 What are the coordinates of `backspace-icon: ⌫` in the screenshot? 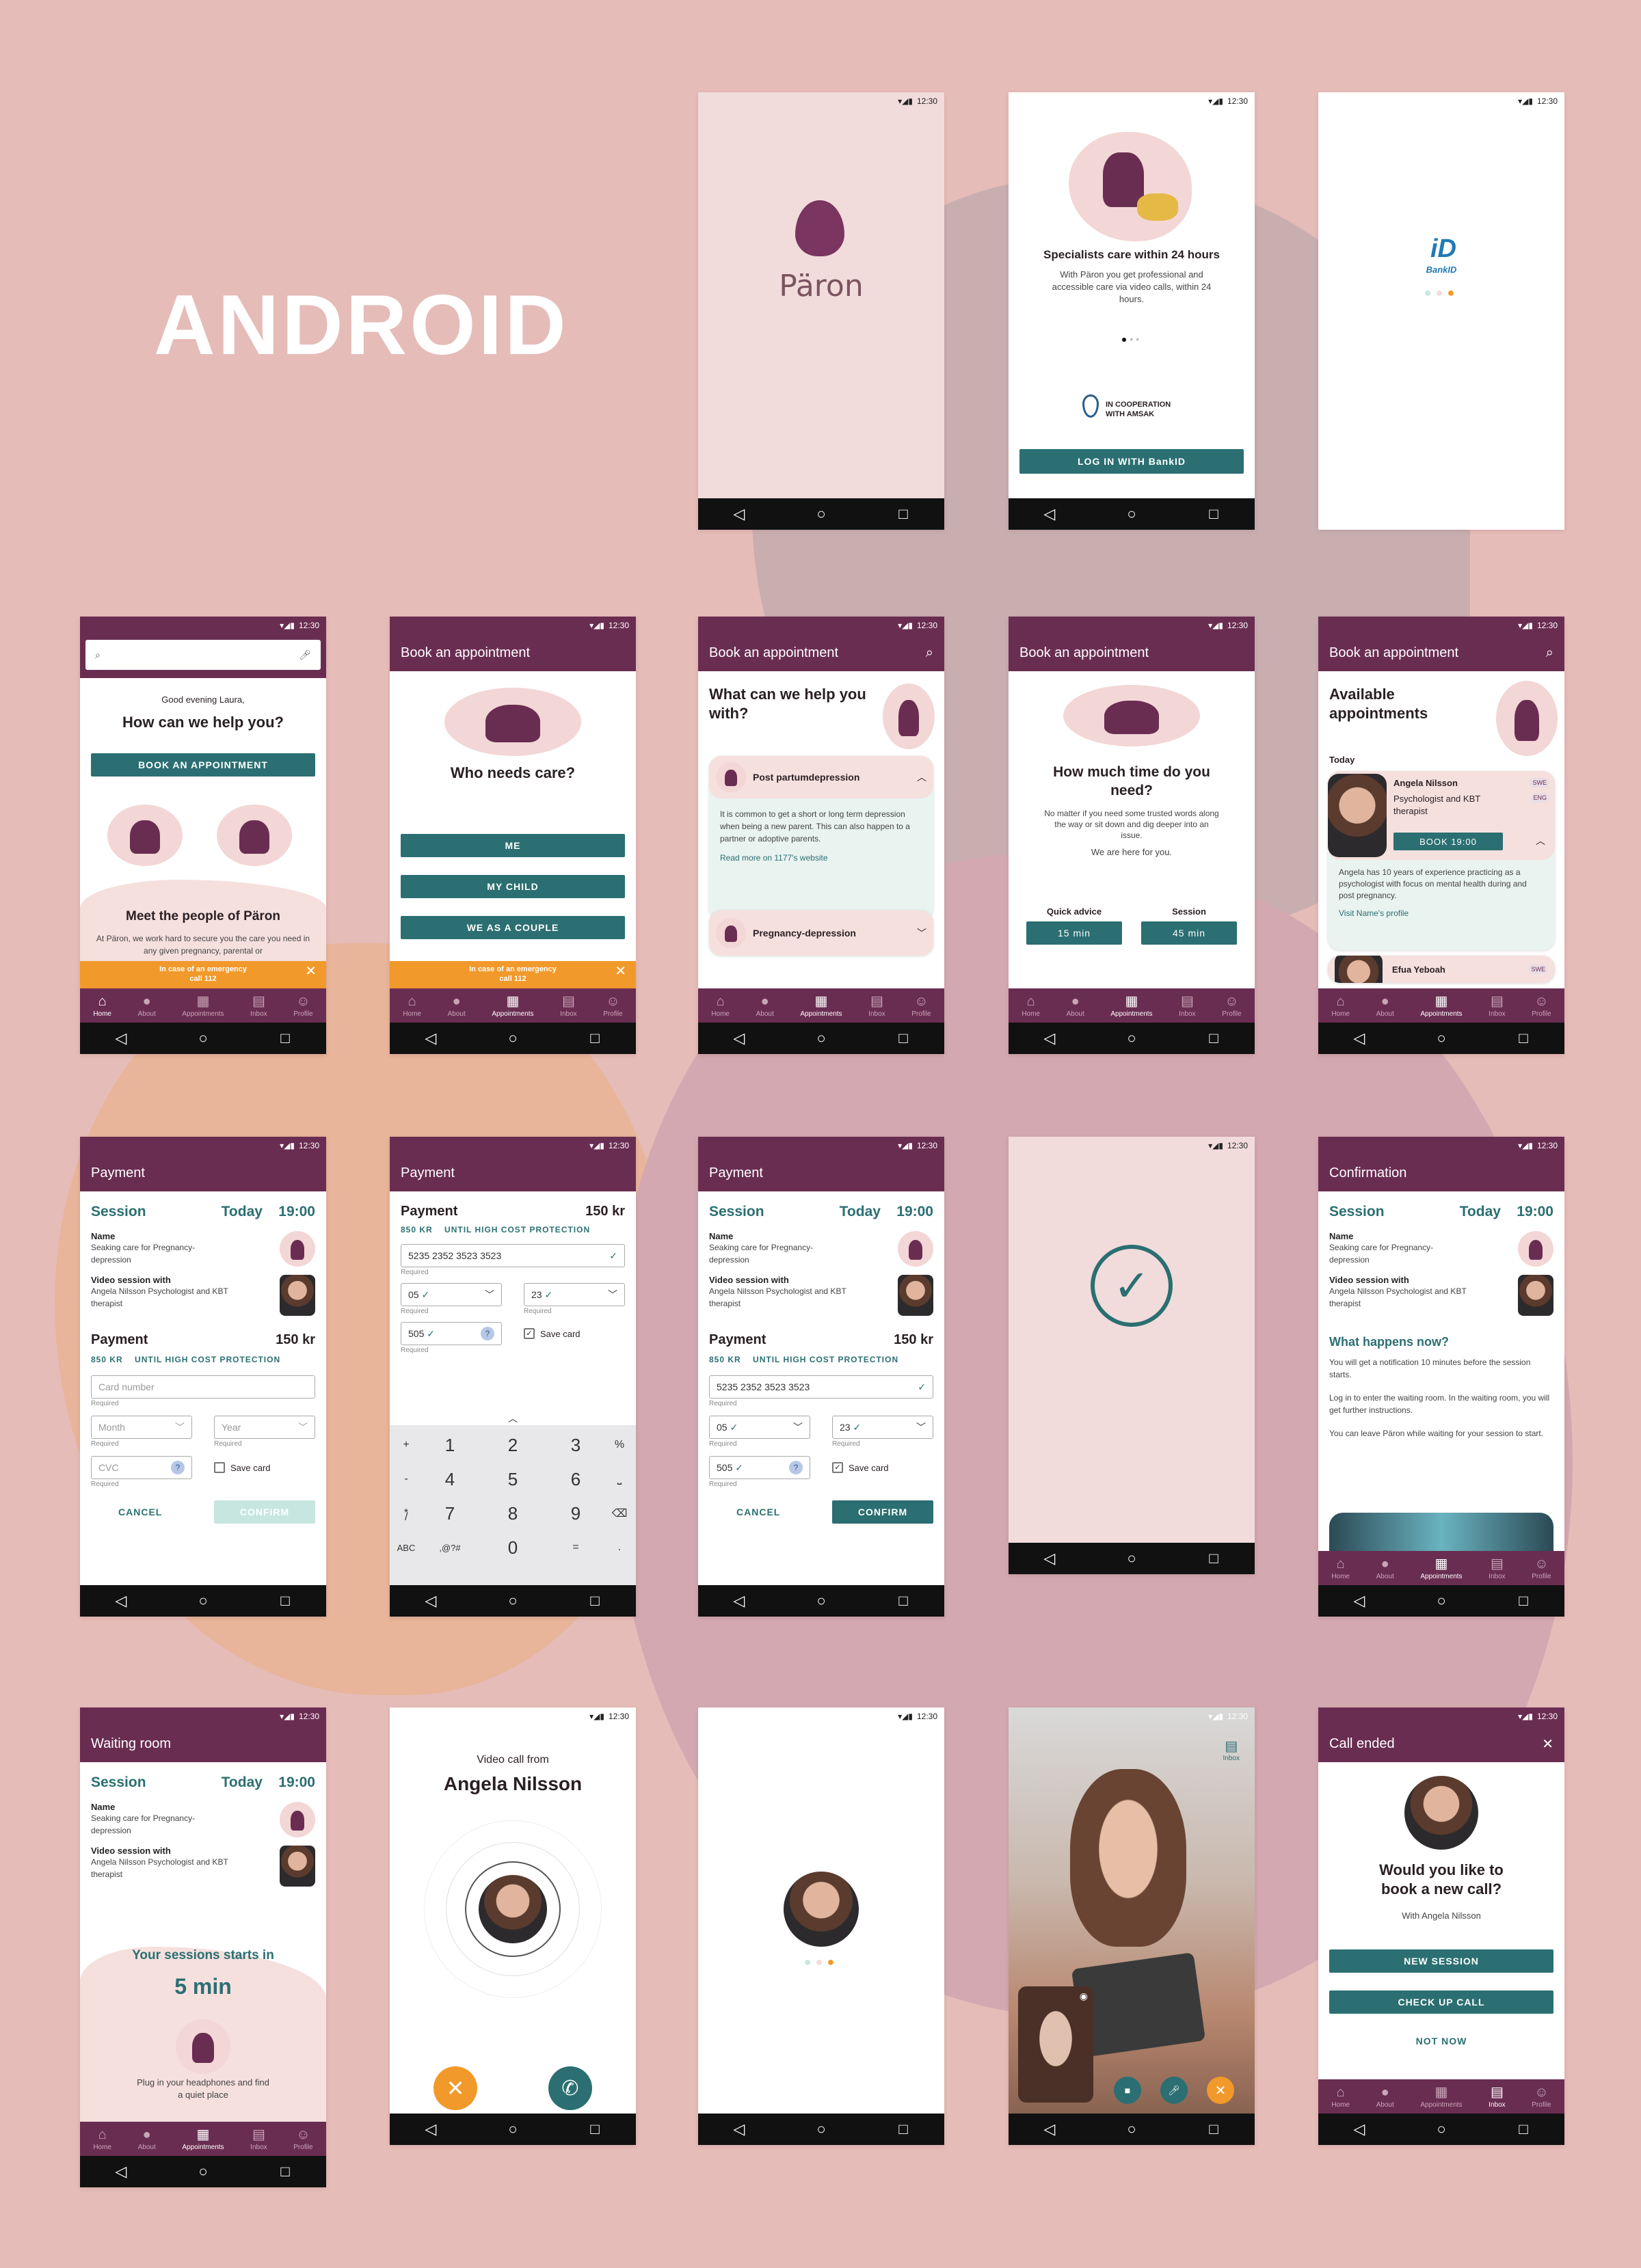 It's located at (619, 1513).